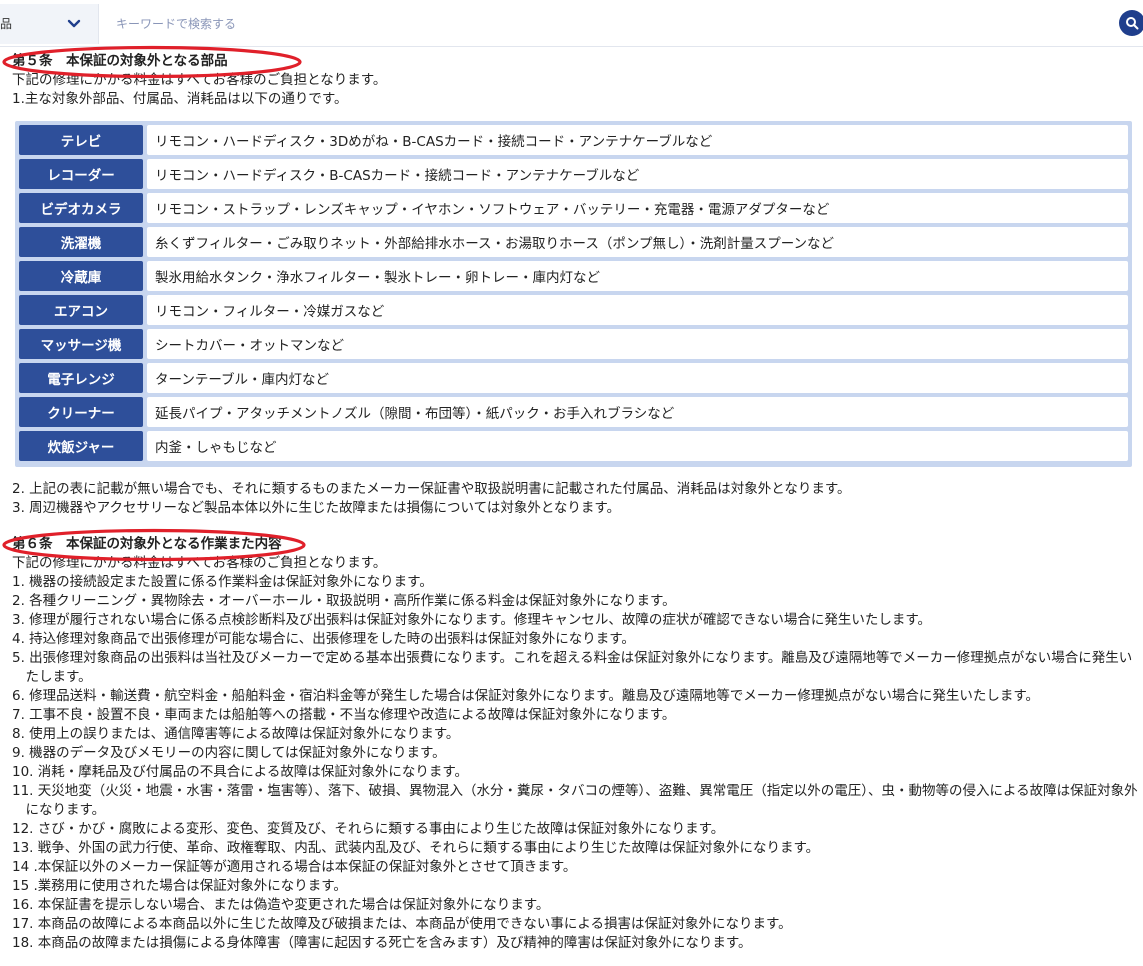  What do you see at coordinates (222, 582) in the screenshot?
I see `list-item: 1. 機器の接続設定また設置に係る作業料金は保証対象外になります。` at bounding box center [222, 582].